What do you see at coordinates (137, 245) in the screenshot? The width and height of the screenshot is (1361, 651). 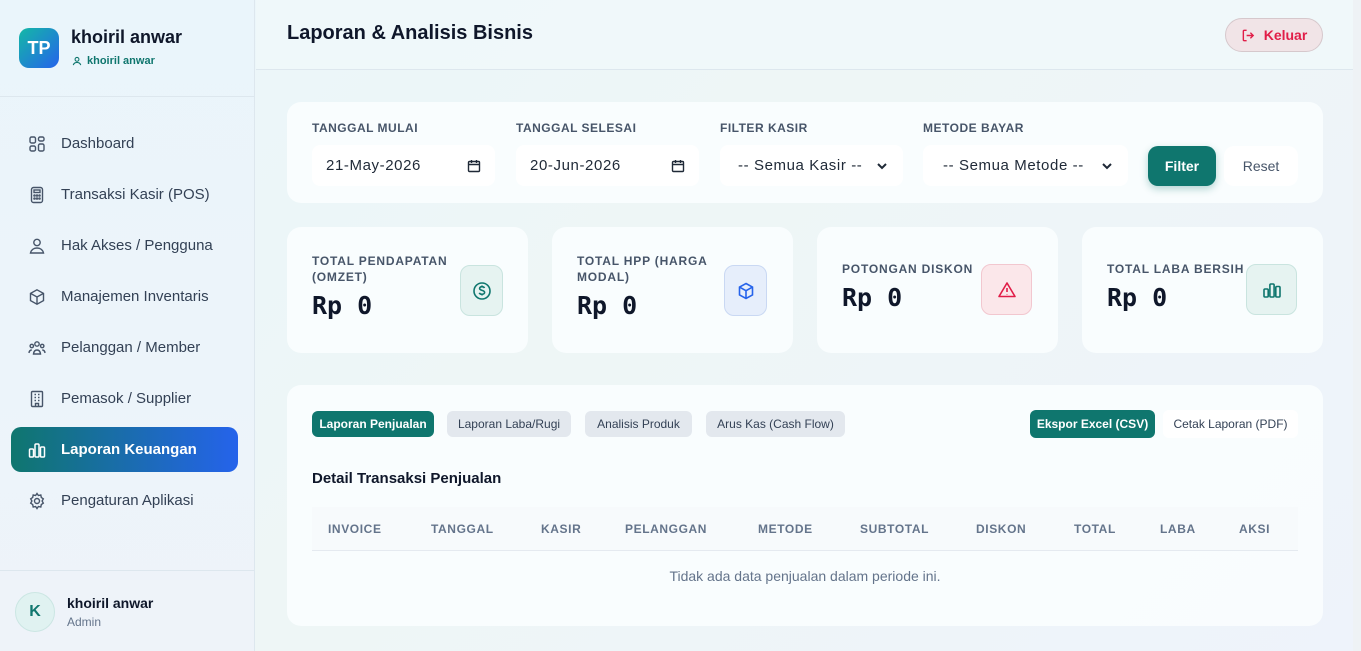 I see `sidebar-item-label: Hak Akses / Pengguna` at bounding box center [137, 245].